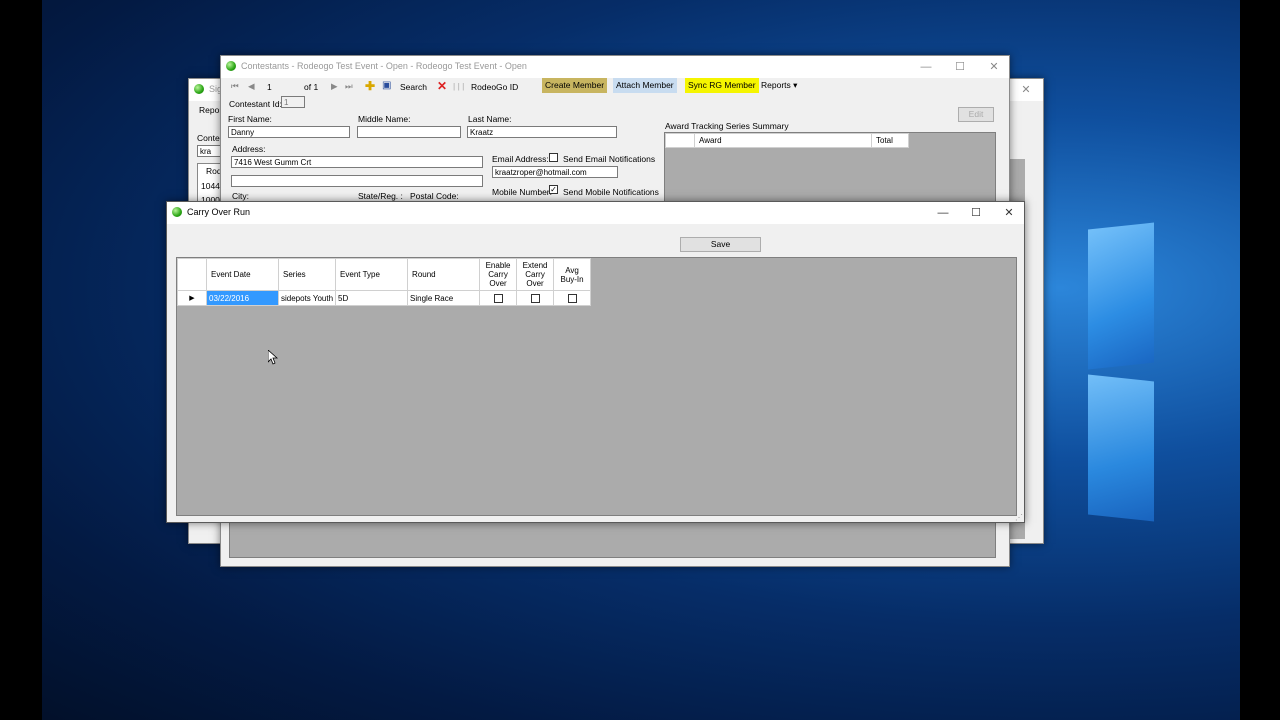 The height and width of the screenshot is (720, 1280). I want to click on extend-carry-over-checkbox, so click(535, 298).